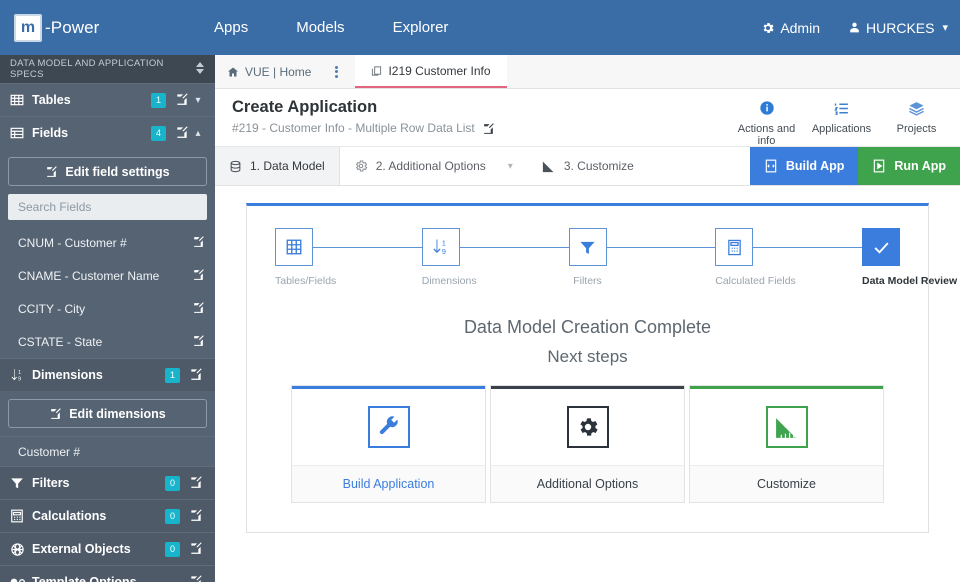  I want to click on tab-customer-info: I219 Customer Info, so click(431, 71).